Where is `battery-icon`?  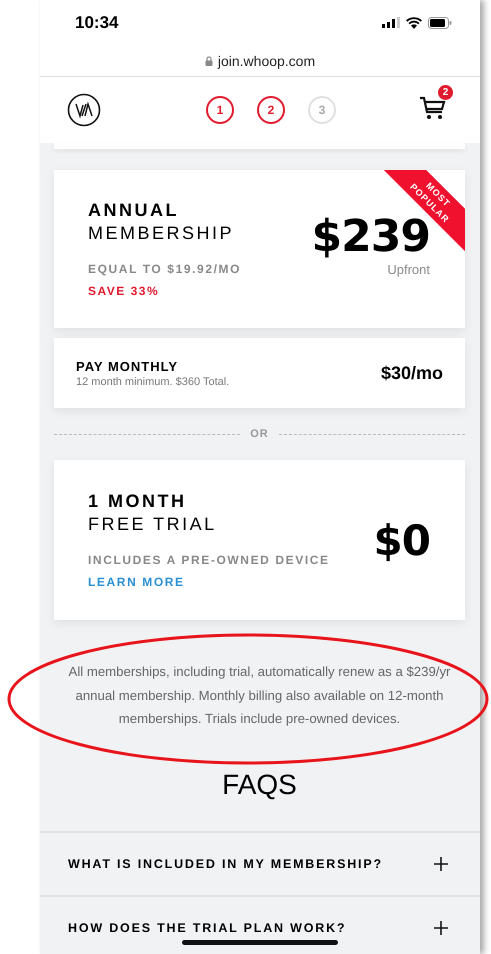
battery-icon is located at coordinates (440, 22).